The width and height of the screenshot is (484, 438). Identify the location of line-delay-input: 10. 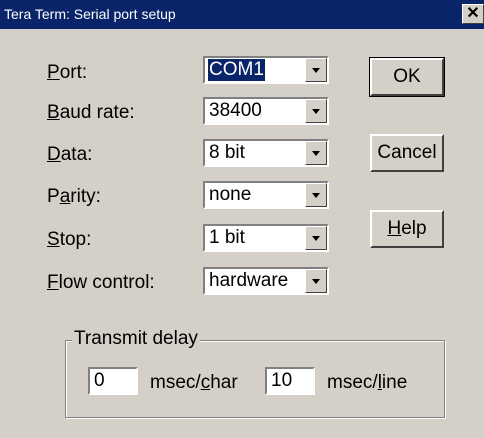
(290, 381).